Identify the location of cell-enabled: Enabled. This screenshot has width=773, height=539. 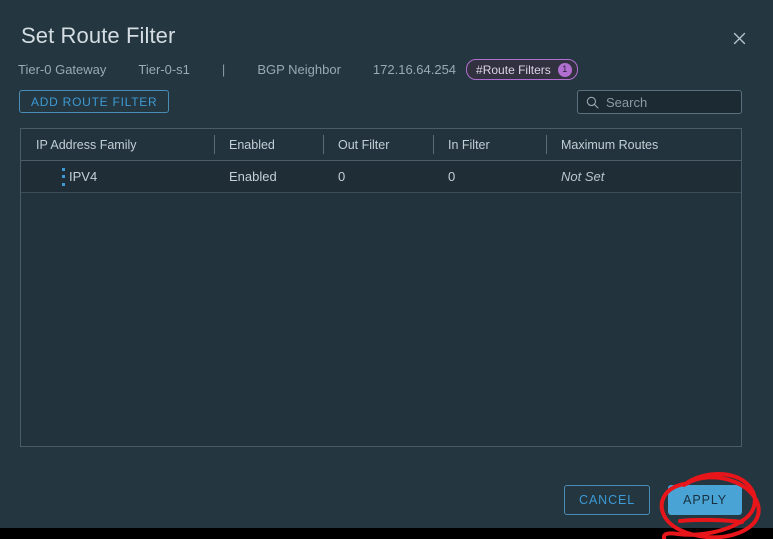
(253, 176).